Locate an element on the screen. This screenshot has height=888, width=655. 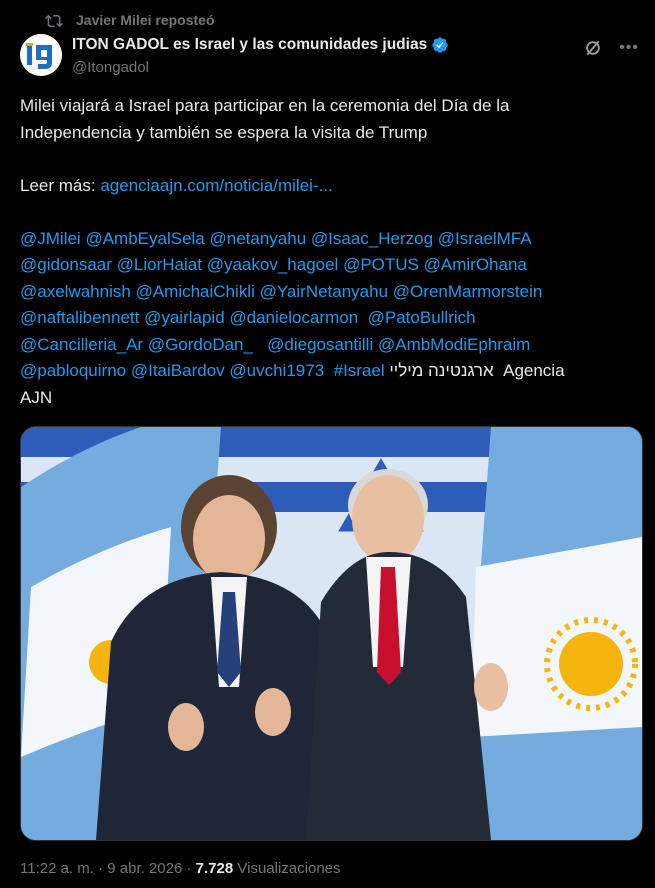
mention-link: @axelwahnish is located at coordinates (75, 291).